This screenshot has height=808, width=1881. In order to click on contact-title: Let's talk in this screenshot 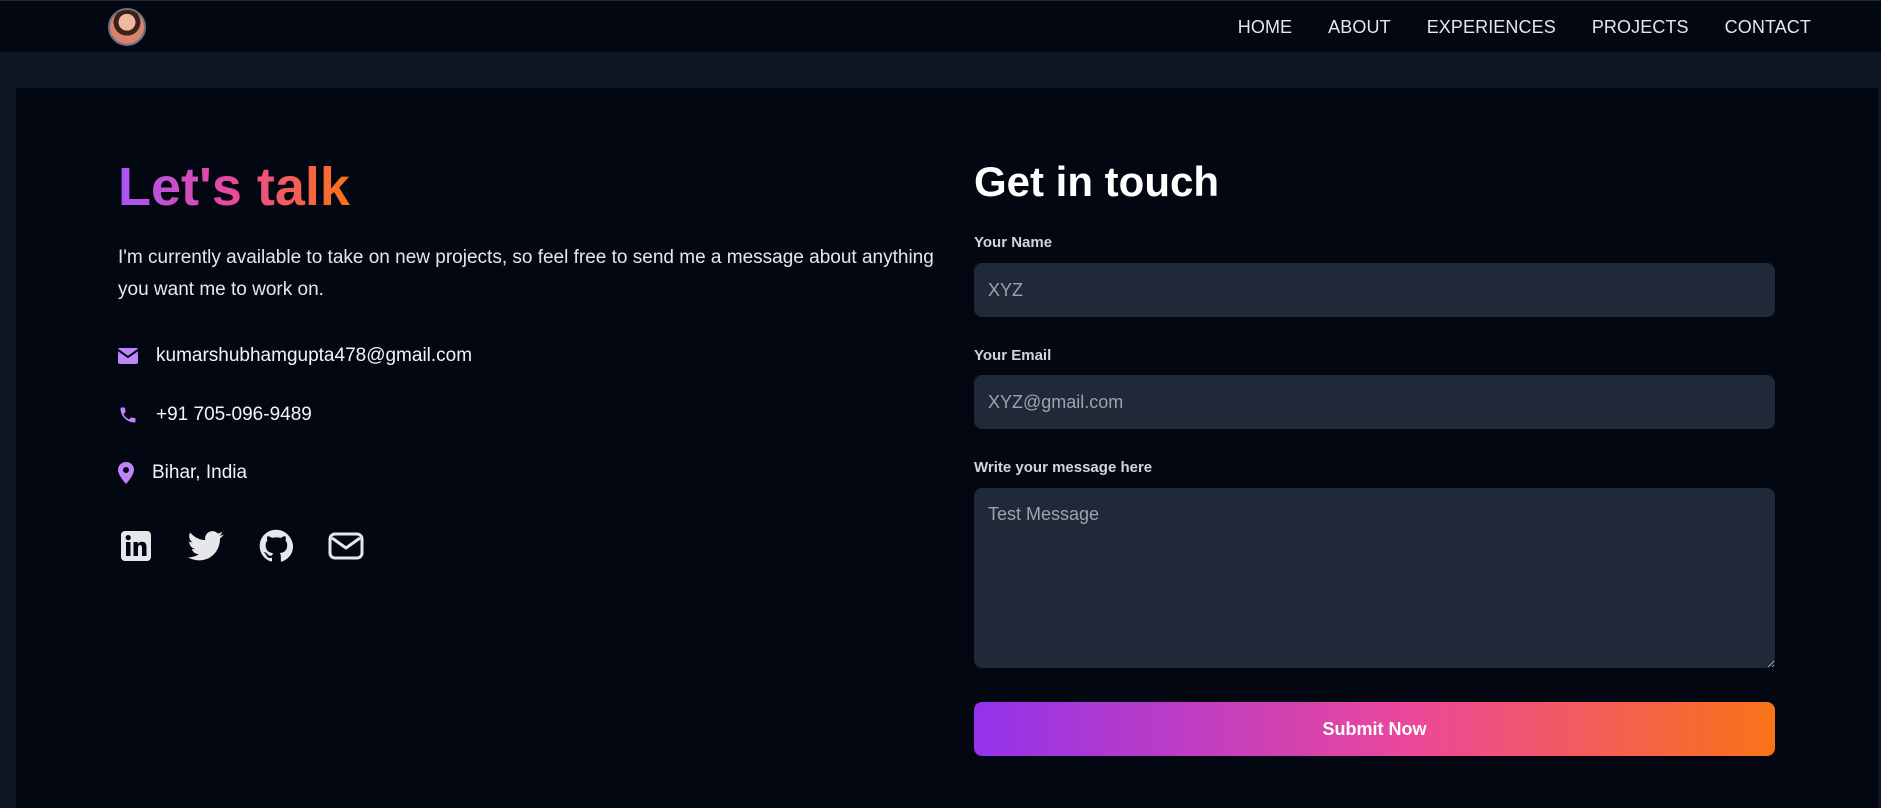, I will do `click(234, 187)`.